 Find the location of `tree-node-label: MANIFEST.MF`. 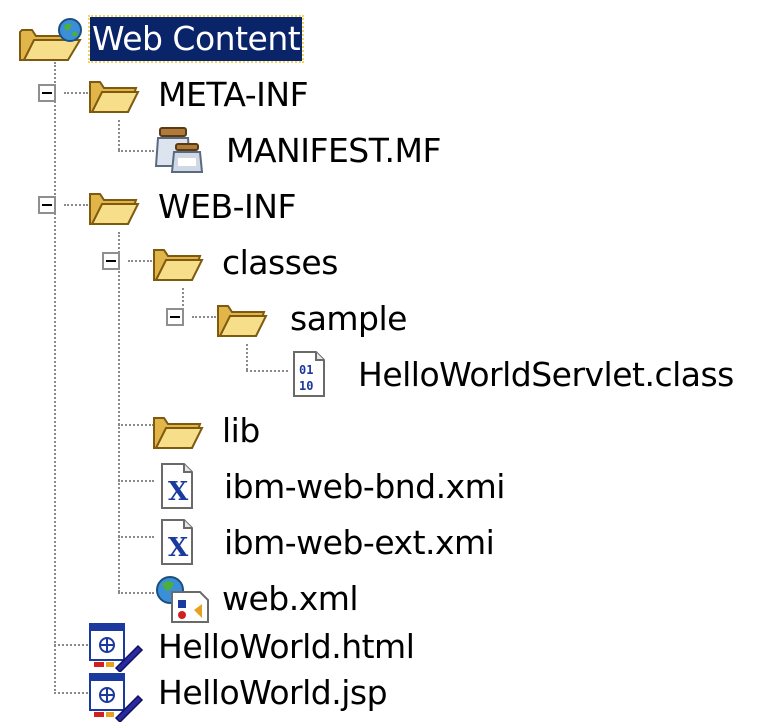

tree-node-label: MANIFEST.MF is located at coordinates (333, 150).